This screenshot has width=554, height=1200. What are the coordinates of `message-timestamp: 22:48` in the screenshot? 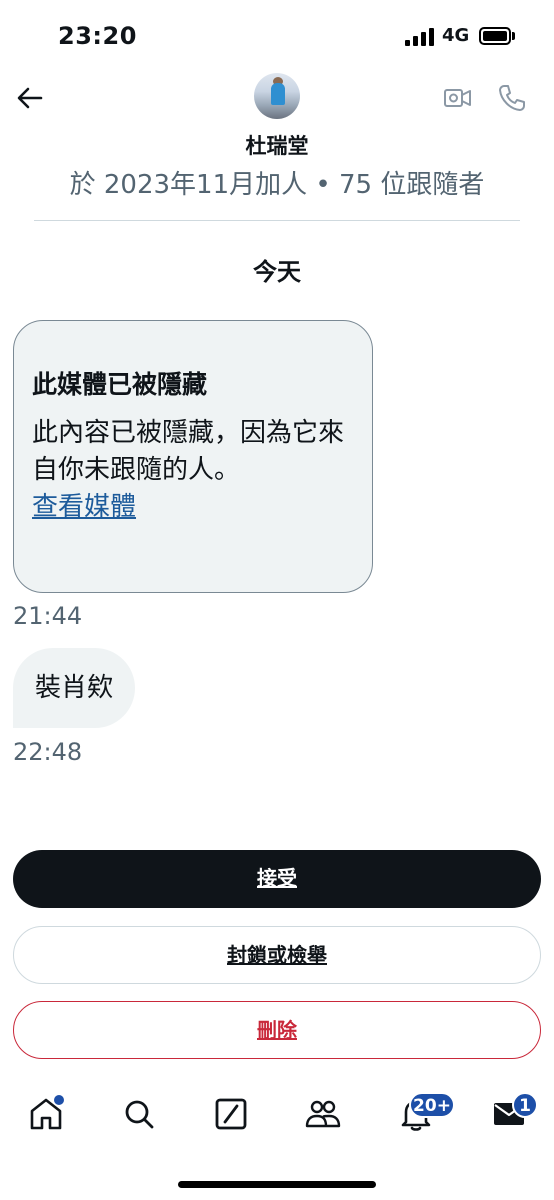 It's located at (48, 752).